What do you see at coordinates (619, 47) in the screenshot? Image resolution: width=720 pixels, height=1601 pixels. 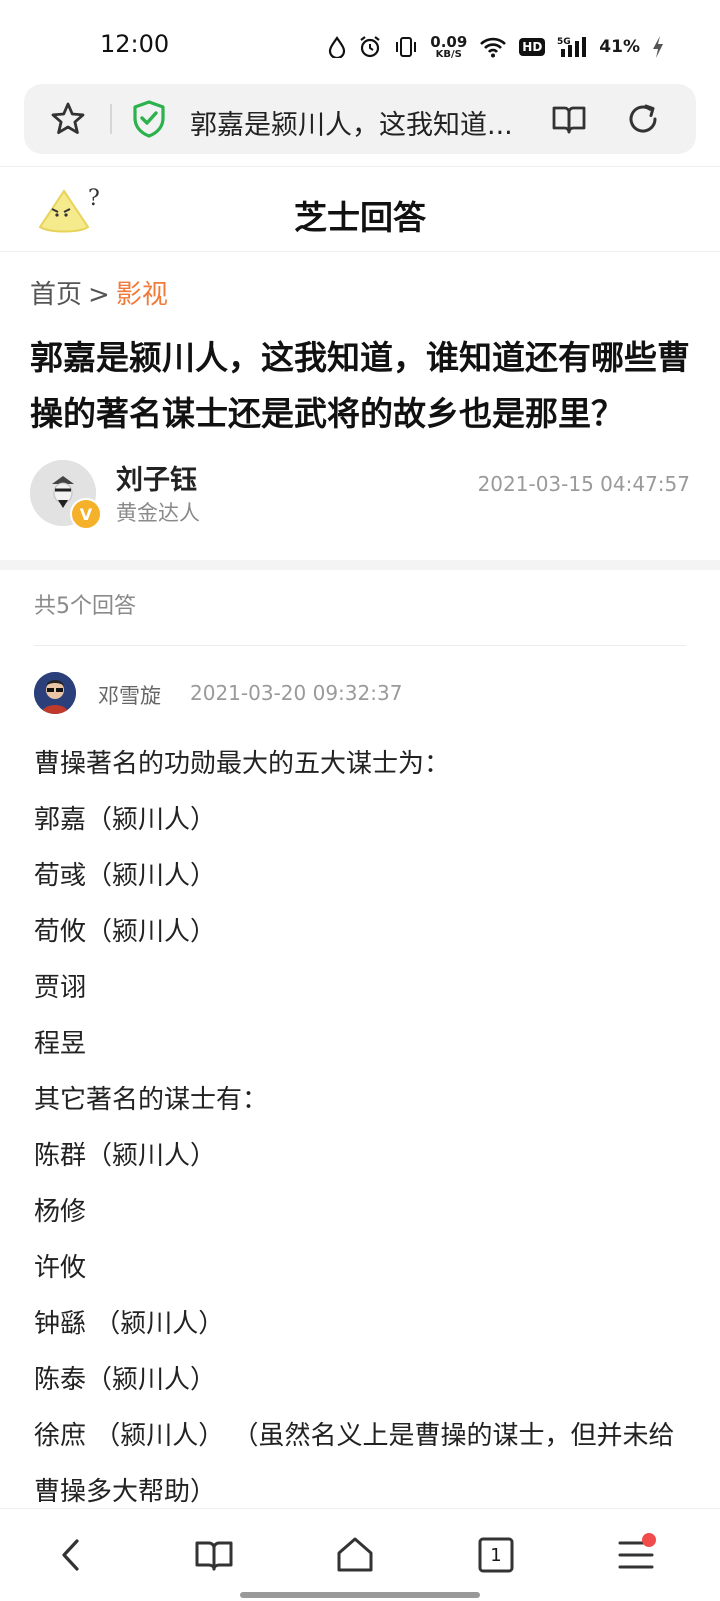 I see `battery-level: 41%` at bounding box center [619, 47].